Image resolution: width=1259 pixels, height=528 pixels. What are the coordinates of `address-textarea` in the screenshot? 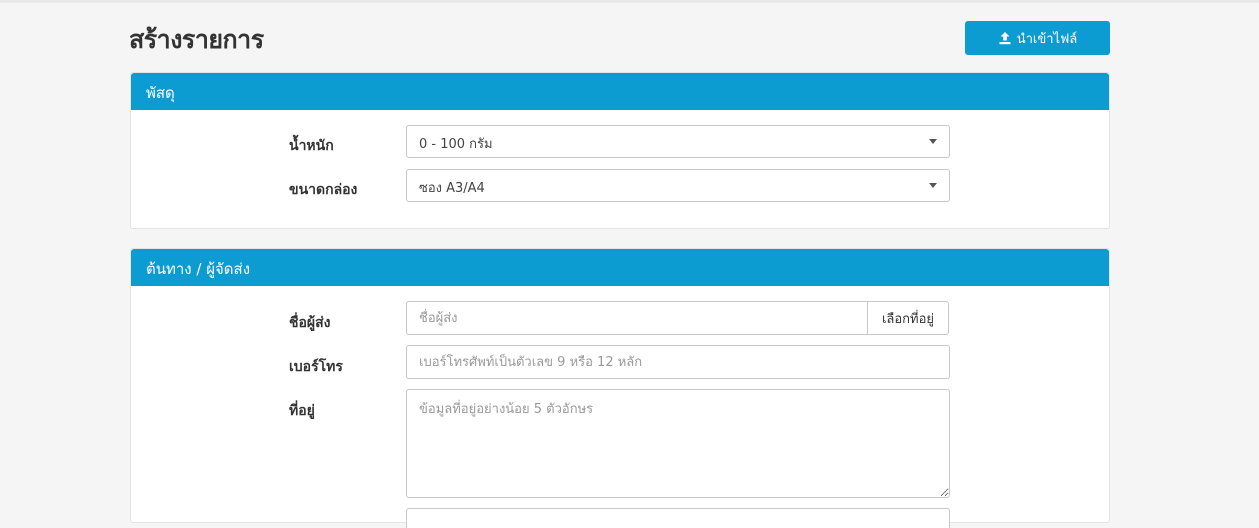 It's located at (678, 443).